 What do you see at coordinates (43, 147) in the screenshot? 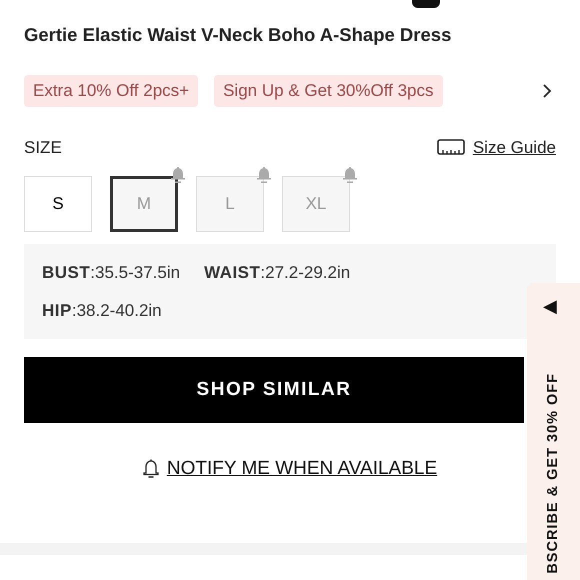
I see `size-label: SIZE` at bounding box center [43, 147].